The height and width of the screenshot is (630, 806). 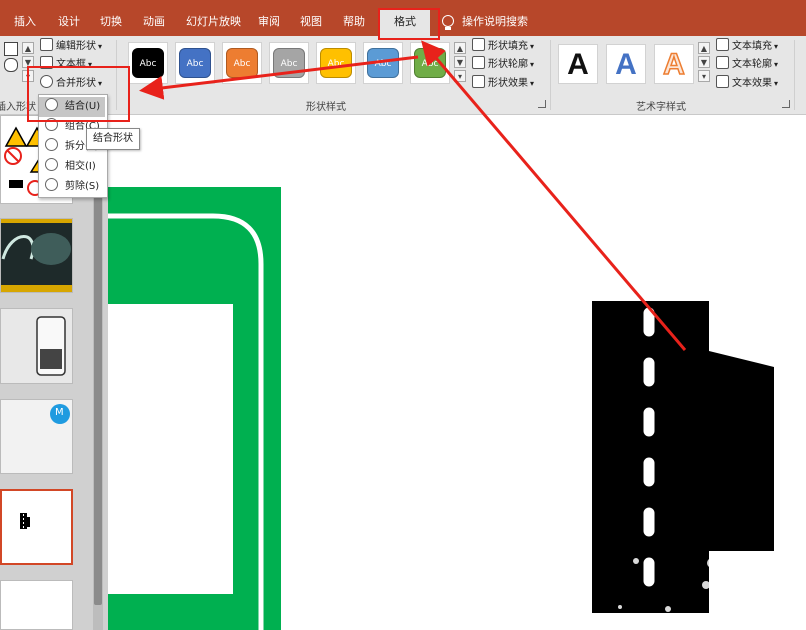 I want to click on tab-view: 视图, so click(x=311, y=22).